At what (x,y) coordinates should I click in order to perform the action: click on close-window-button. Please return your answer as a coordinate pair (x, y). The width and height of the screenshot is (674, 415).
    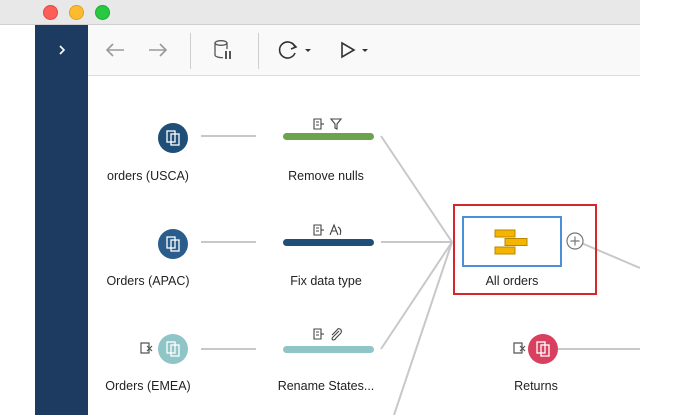
    Looking at the image, I should click on (50, 12).